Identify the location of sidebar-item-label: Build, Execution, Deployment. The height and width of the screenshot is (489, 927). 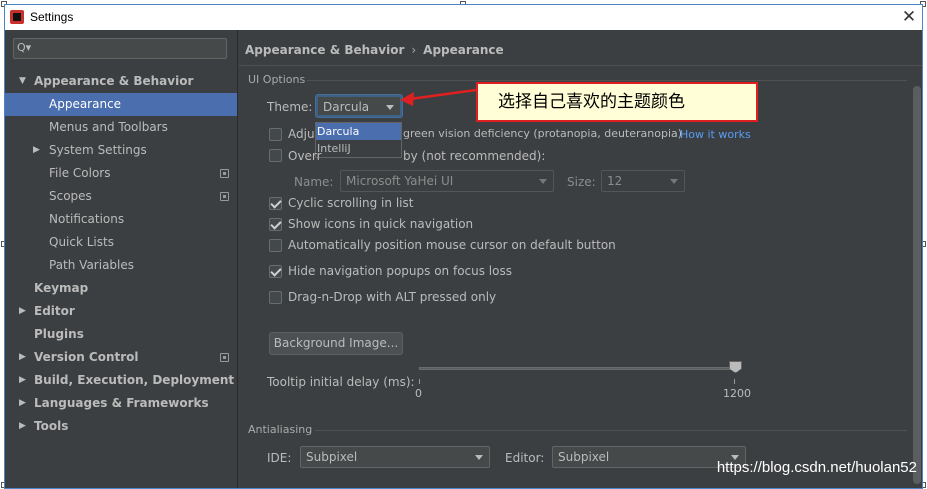
(134, 380).